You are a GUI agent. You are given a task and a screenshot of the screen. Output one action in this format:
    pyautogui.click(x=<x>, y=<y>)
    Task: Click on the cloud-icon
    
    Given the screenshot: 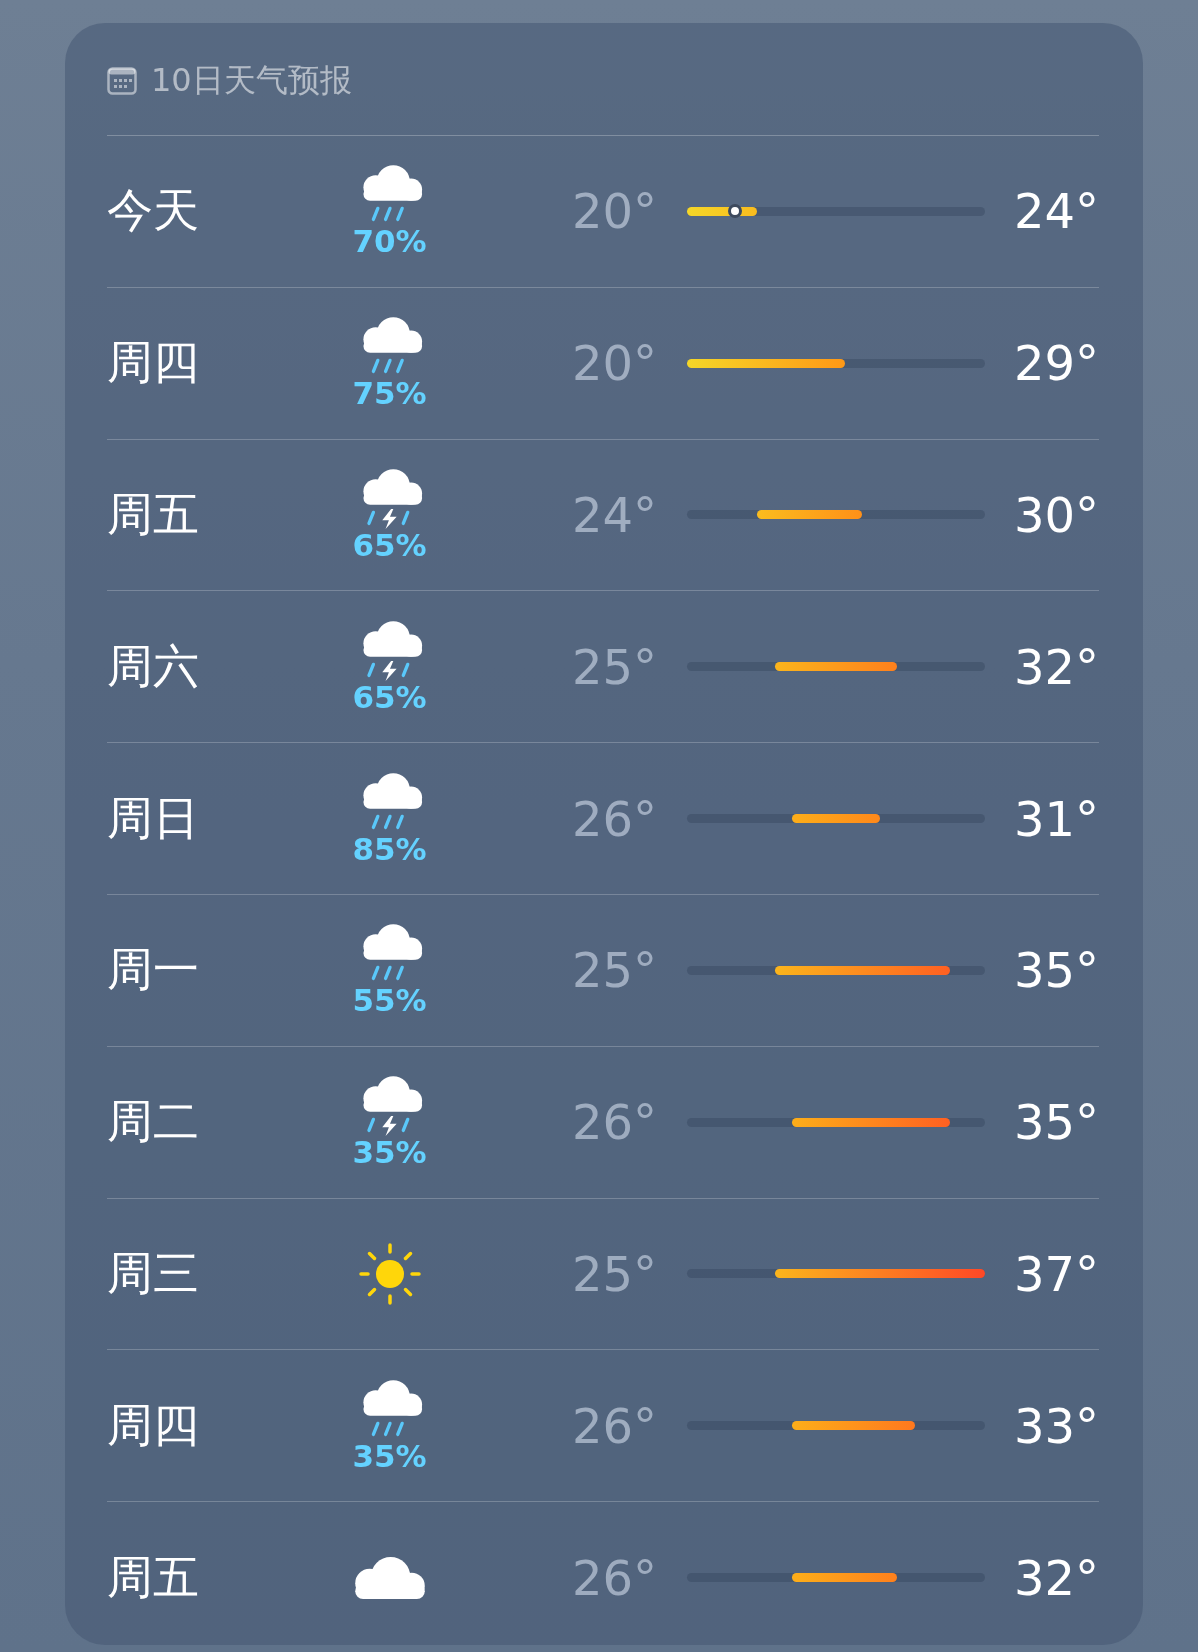 What is the action you would take?
    pyautogui.click(x=389, y=1577)
    